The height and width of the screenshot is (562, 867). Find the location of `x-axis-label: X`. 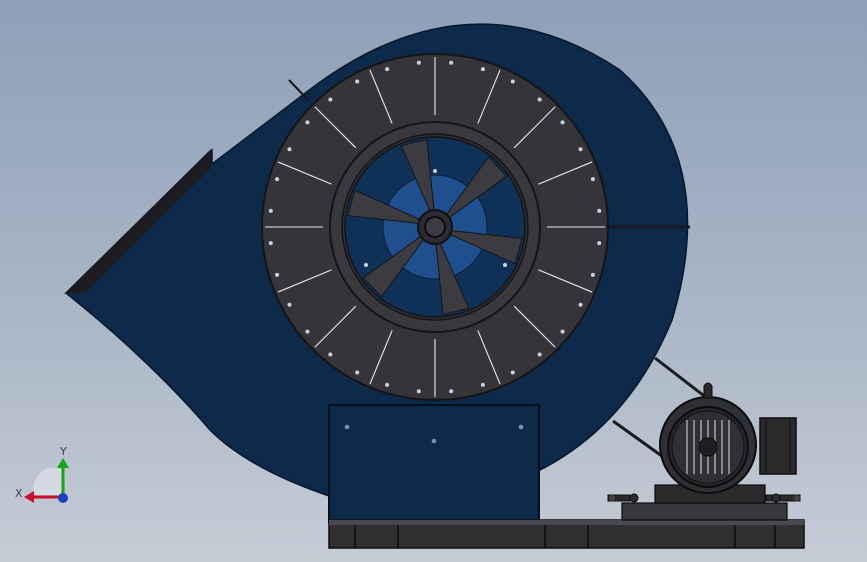

x-axis-label: X is located at coordinates (19, 493).